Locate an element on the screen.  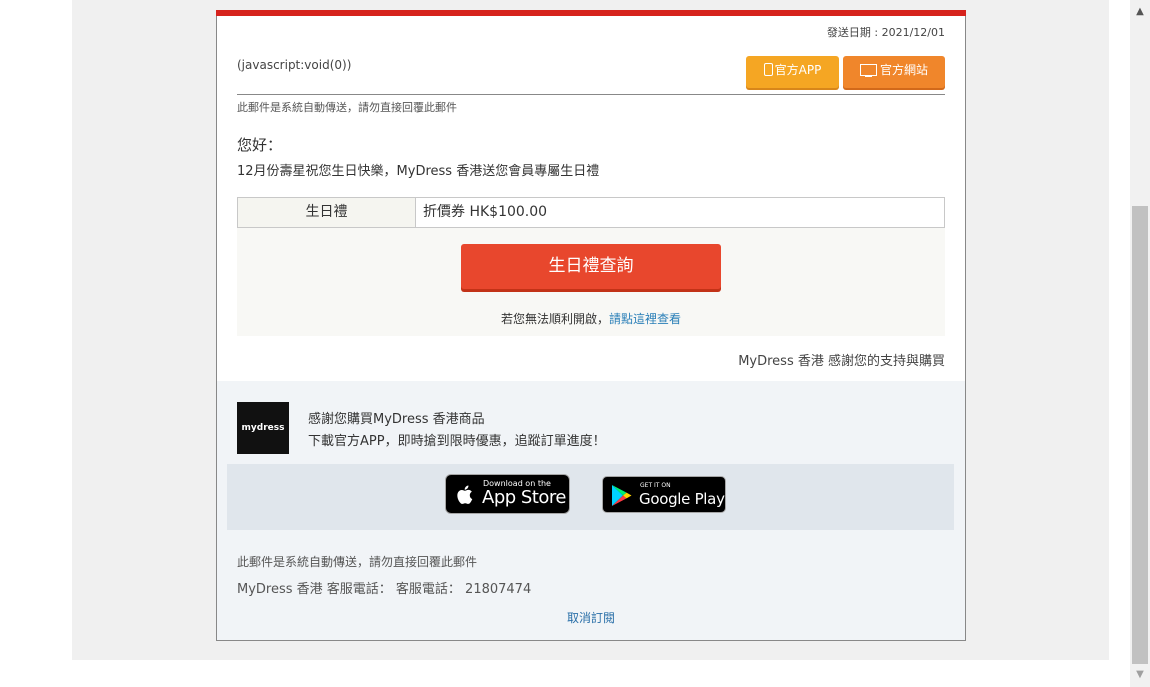
auto-send-notice: 此郵件是系統自動傳送，請勿直接回覆此郵件 is located at coordinates (347, 107).